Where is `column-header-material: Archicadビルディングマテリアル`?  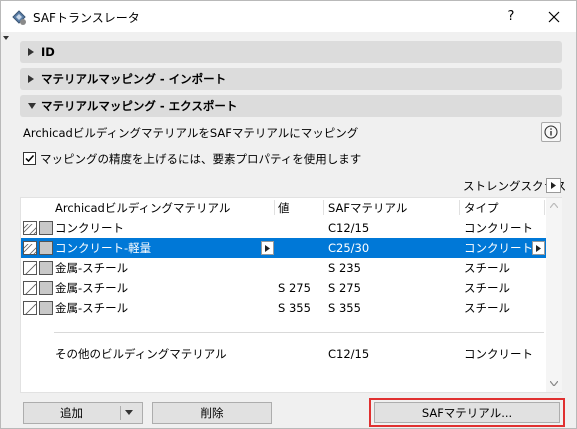
column-header-material: Archicadビルディングマテリアル is located at coordinates (142, 208).